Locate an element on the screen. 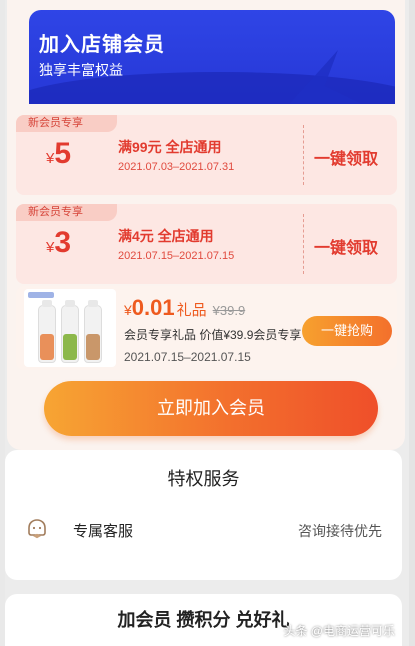 This screenshot has height=646, width=415. page-subtitle: 独享丰富权益 is located at coordinates (81, 70).